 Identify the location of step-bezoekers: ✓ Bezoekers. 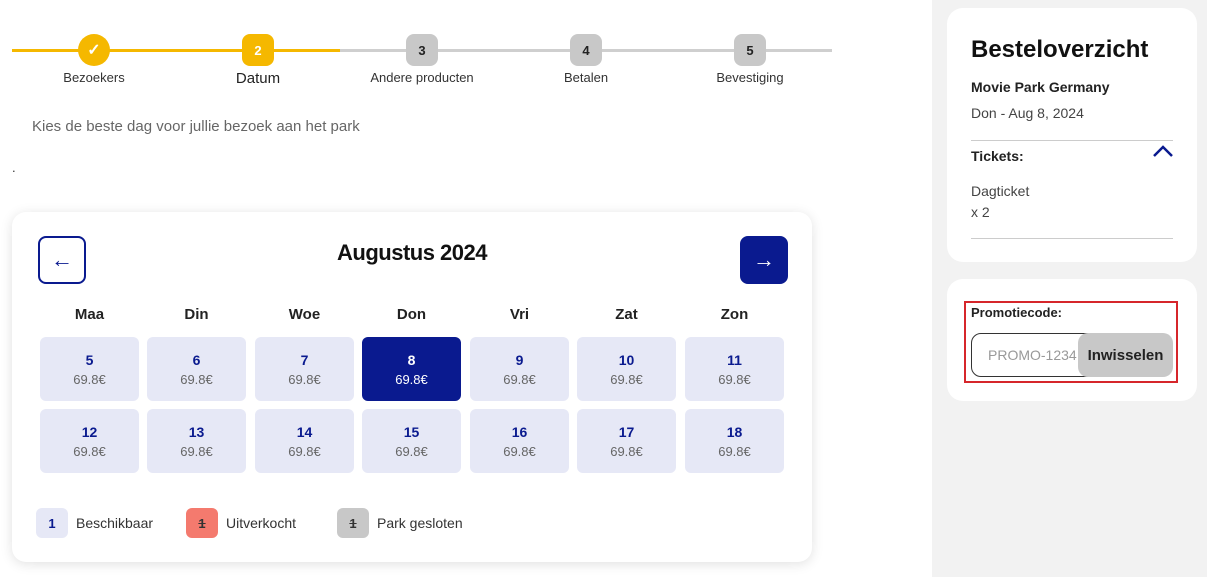
(94, 59).